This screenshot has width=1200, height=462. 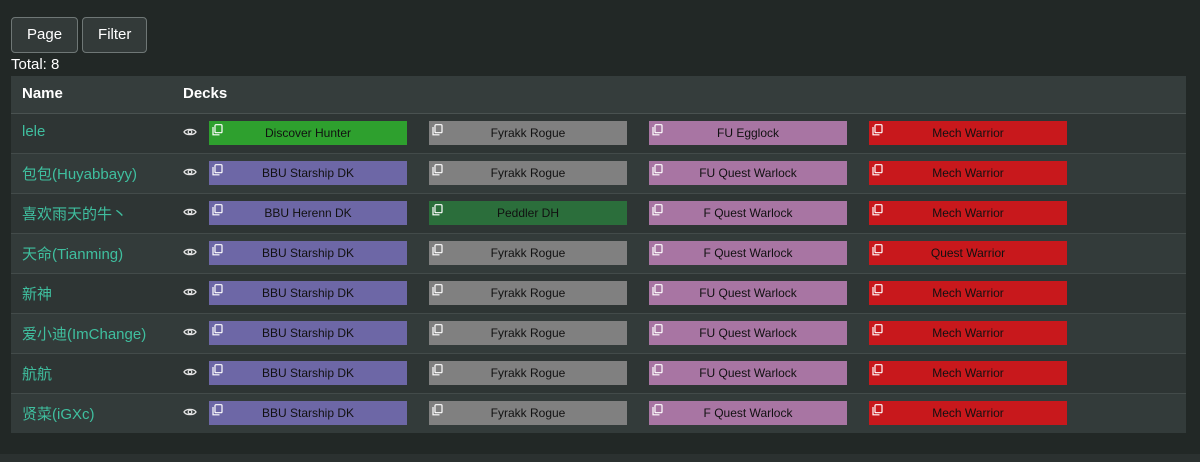 What do you see at coordinates (79, 35) in the screenshot?
I see `toolbar: Page Filter` at bounding box center [79, 35].